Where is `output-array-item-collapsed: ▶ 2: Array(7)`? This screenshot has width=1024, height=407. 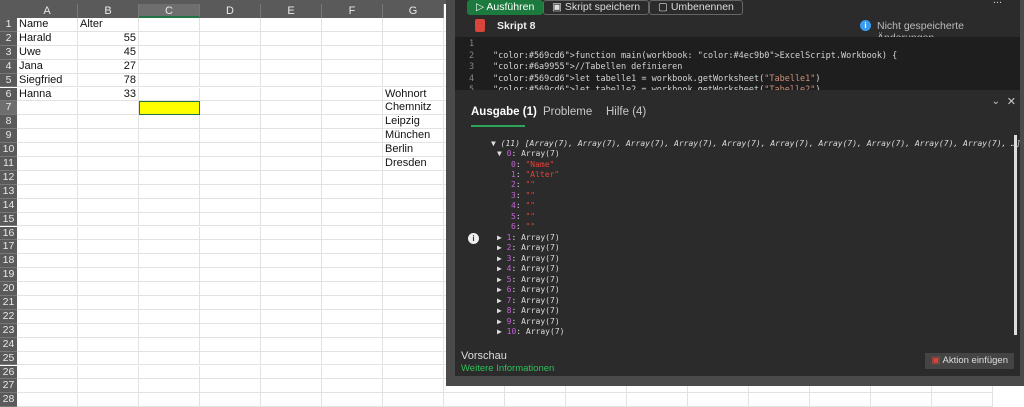
output-array-item-collapsed: ▶ 2: Array(7) is located at coordinates (528, 248).